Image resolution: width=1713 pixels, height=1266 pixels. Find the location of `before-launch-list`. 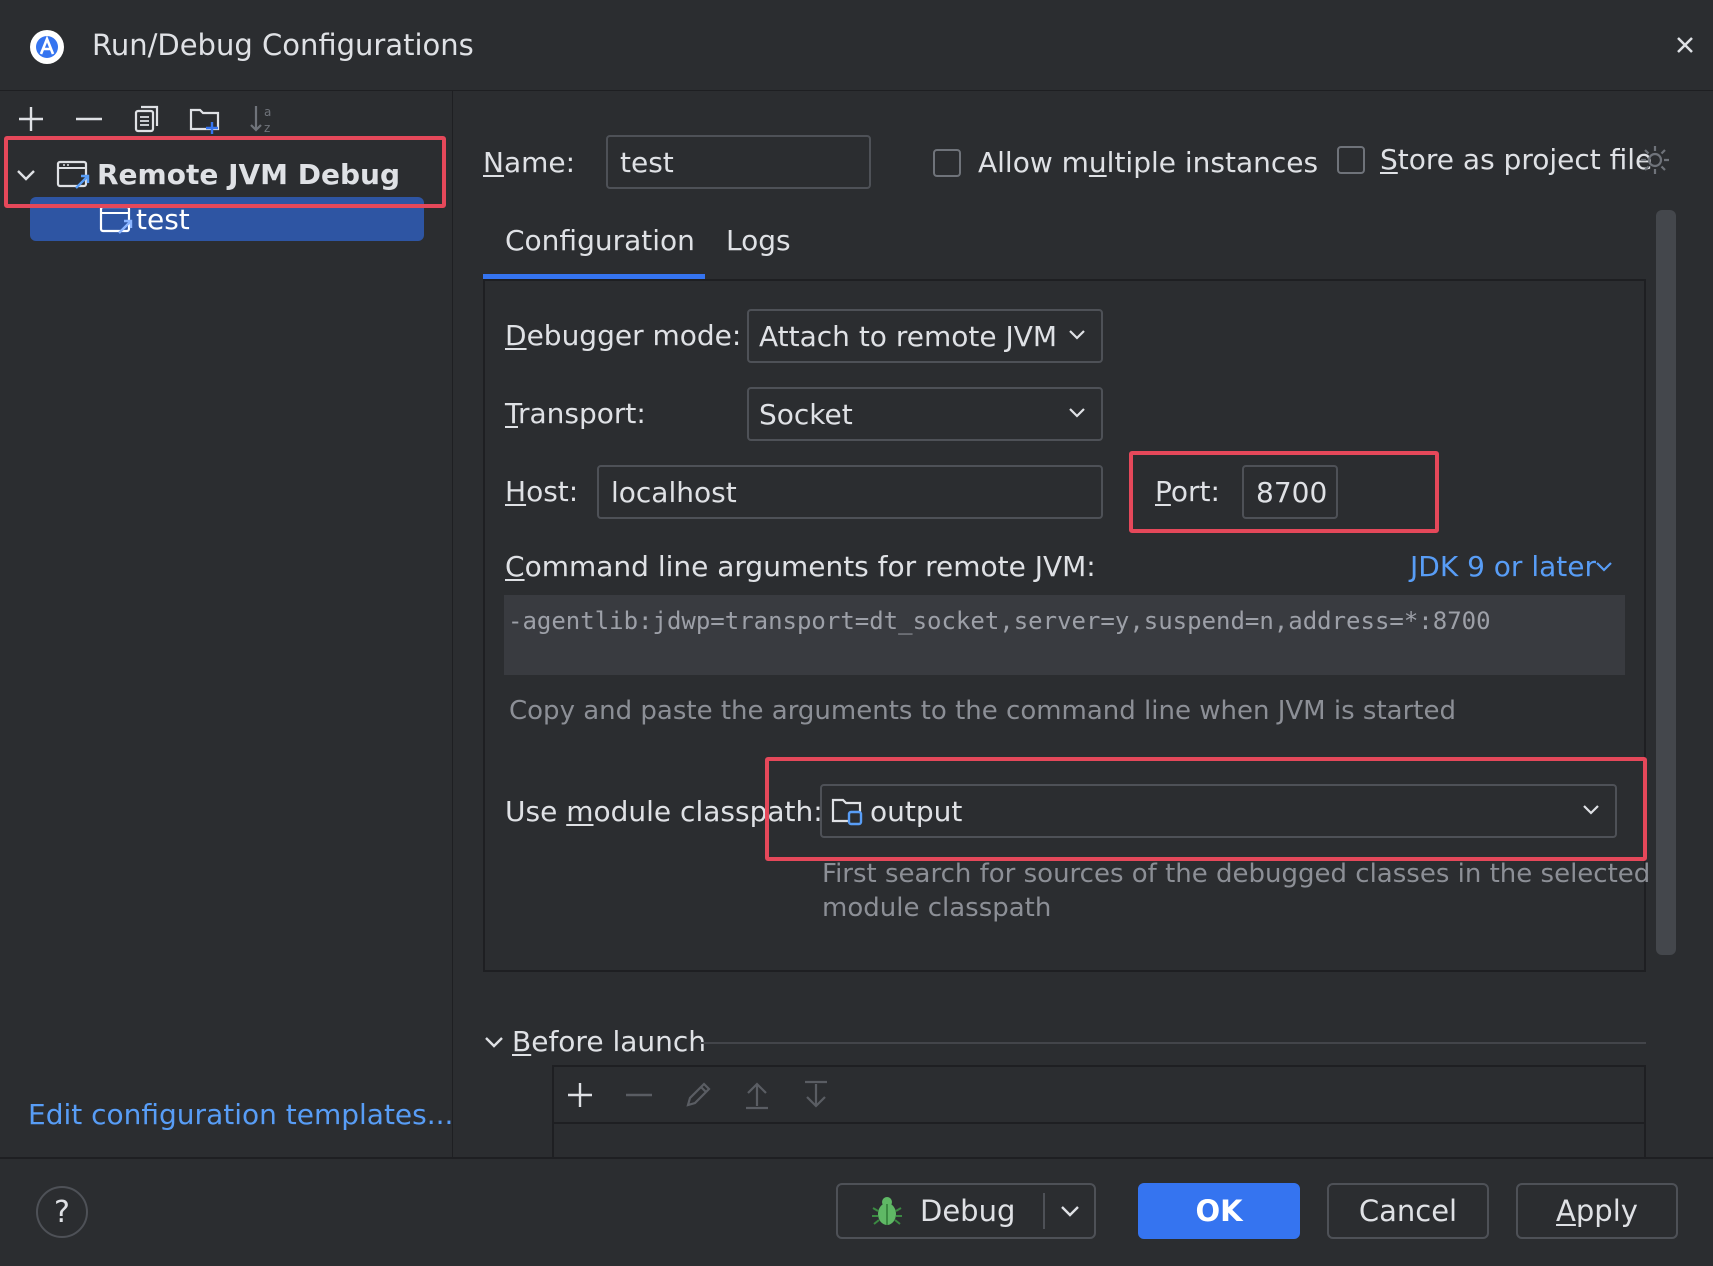

before-launch-list is located at coordinates (1099, 1111).